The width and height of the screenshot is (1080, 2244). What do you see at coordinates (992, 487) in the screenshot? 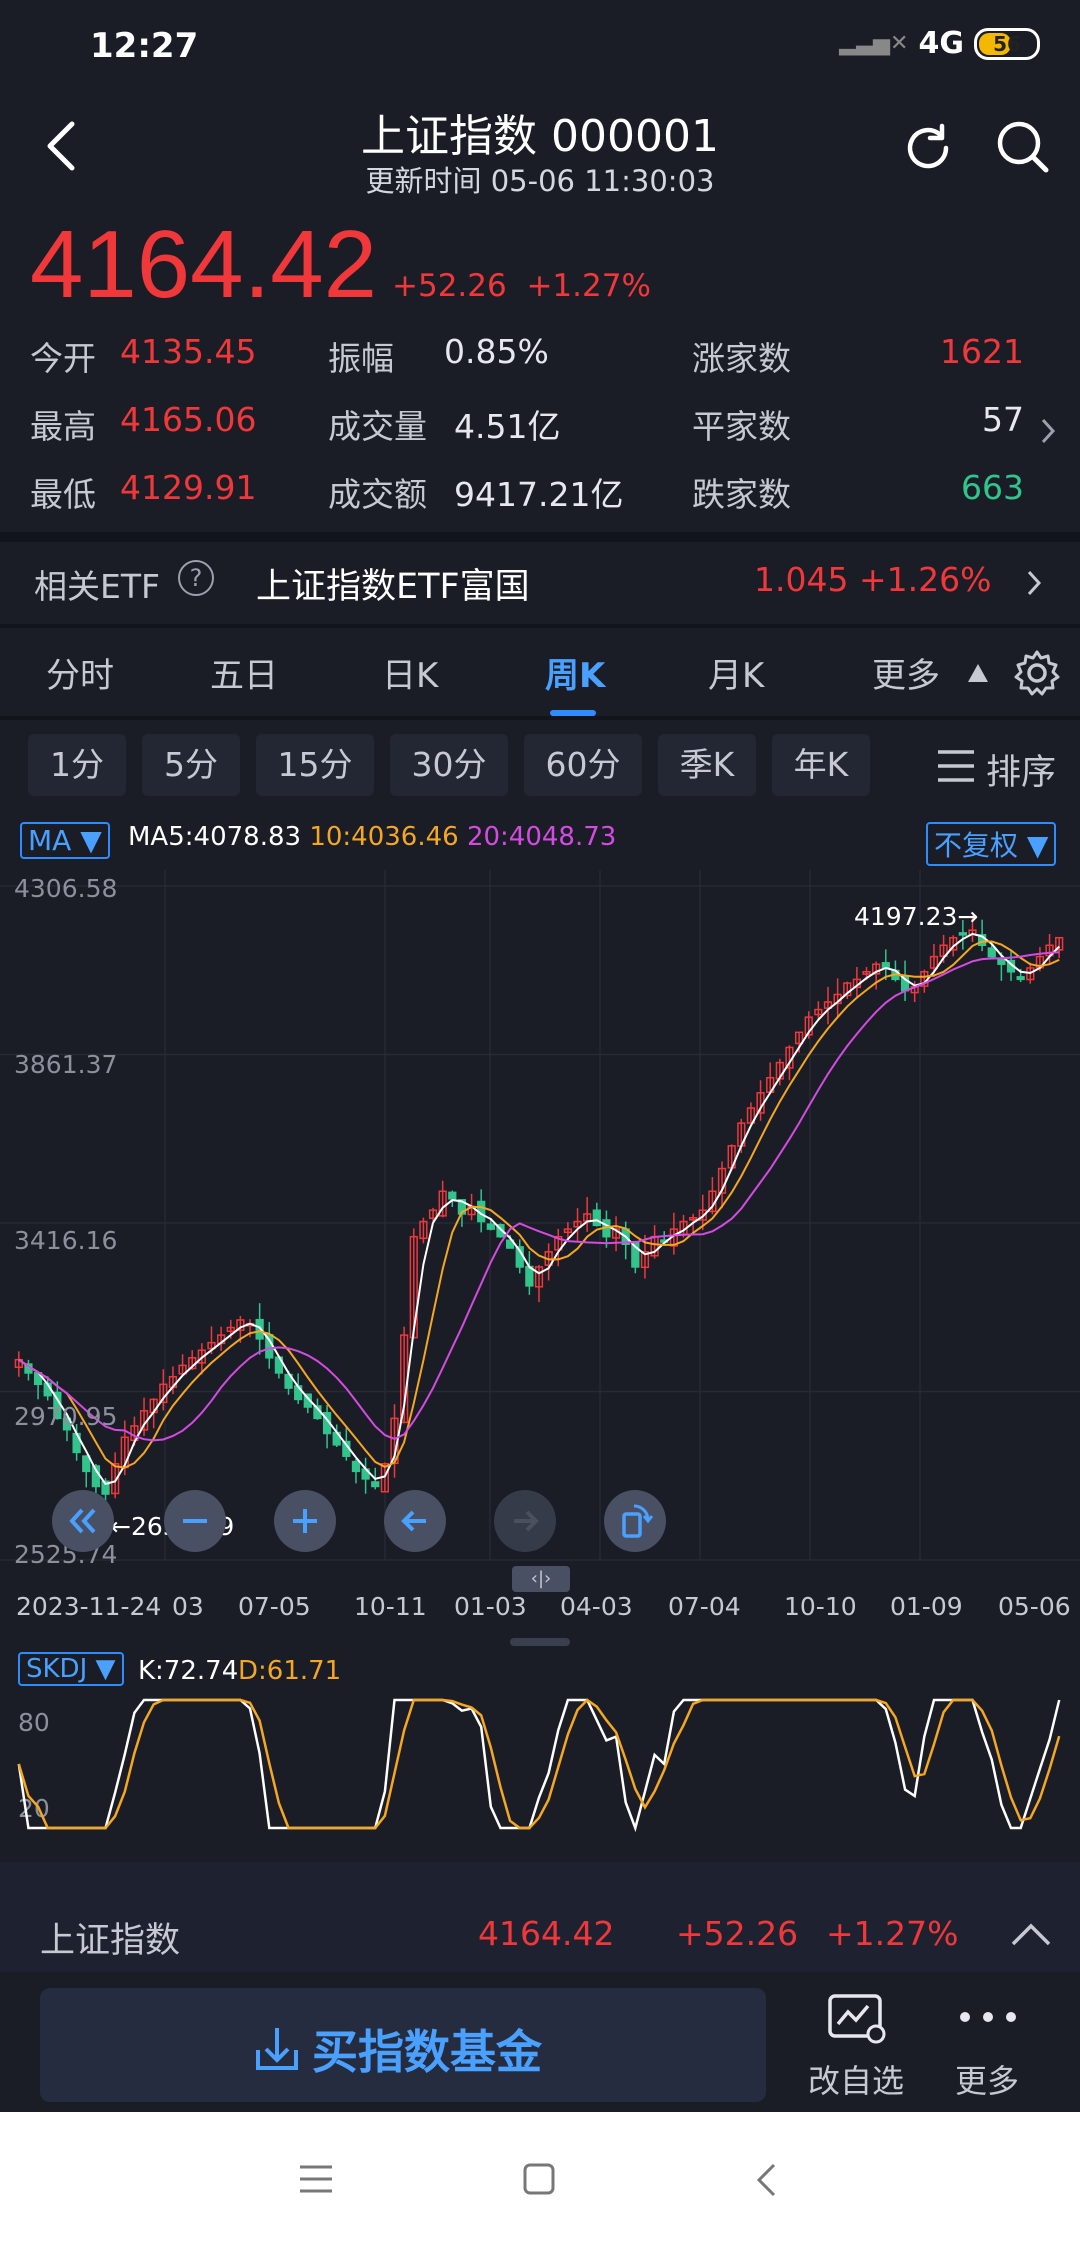
I see `down-count-value: 663` at bounding box center [992, 487].